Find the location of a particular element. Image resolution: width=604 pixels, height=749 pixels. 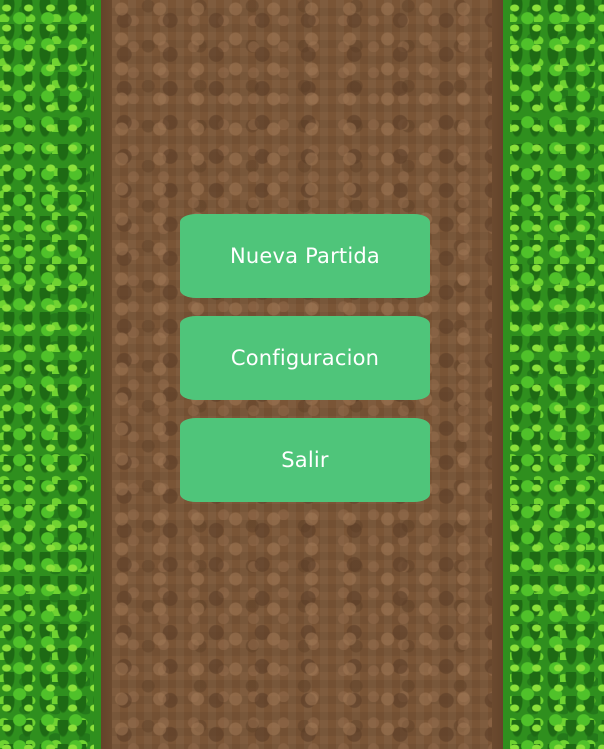

exit-button: Salir is located at coordinates (305, 460).